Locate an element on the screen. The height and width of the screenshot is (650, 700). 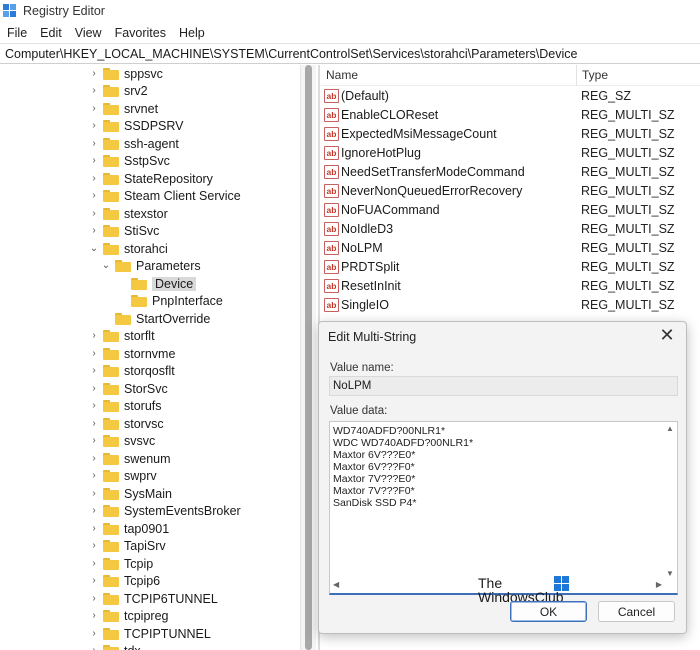
tree-item-label: StartOverride is located at coordinates (173, 318).